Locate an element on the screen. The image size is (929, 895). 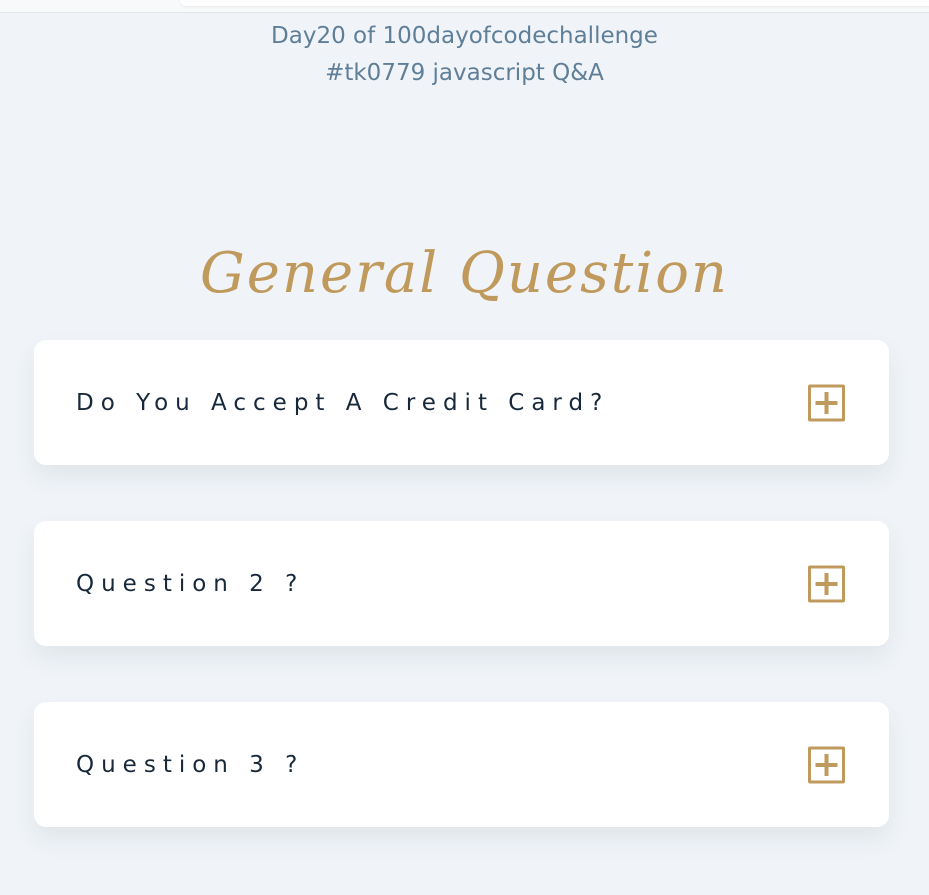
section-title: General Question is located at coordinates (464, 273).